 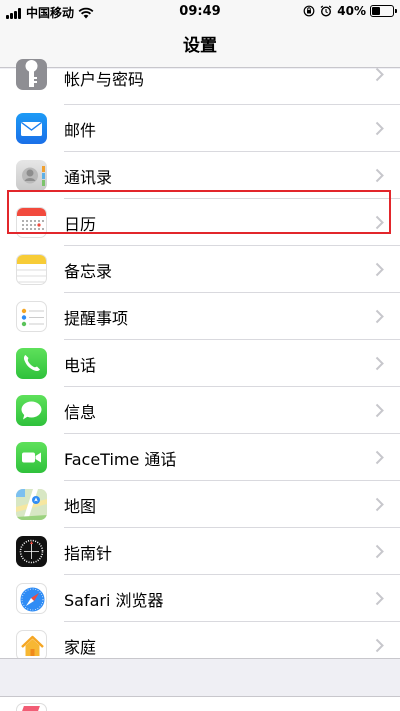 What do you see at coordinates (31, 457) in the screenshot?
I see `facetime-icon` at bounding box center [31, 457].